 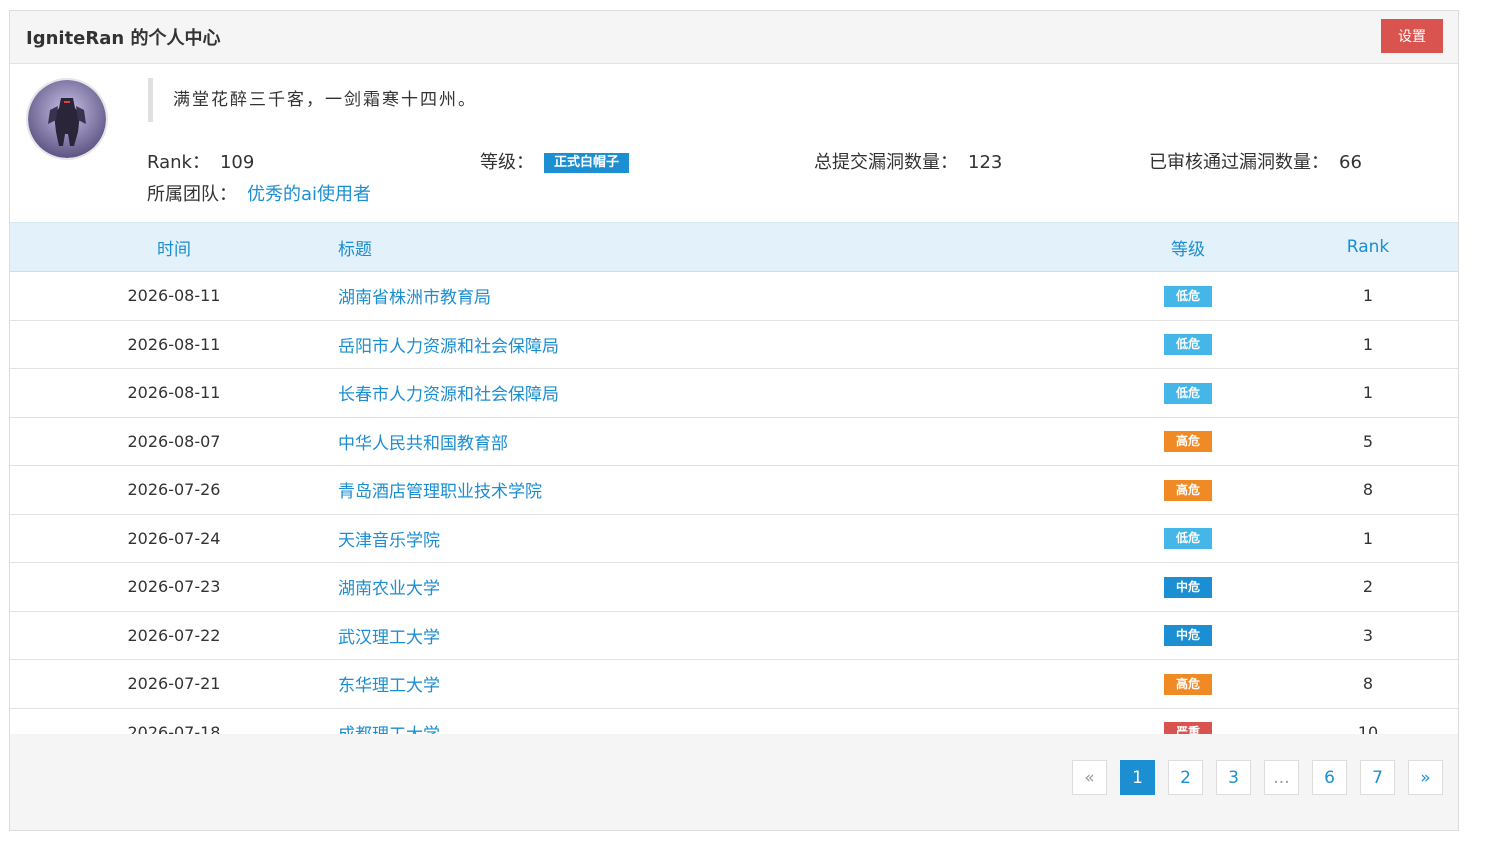 What do you see at coordinates (423, 444) in the screenshot?
I see `row-title-link: 中华人民共和国教育部` at bounding box center [423, 444].